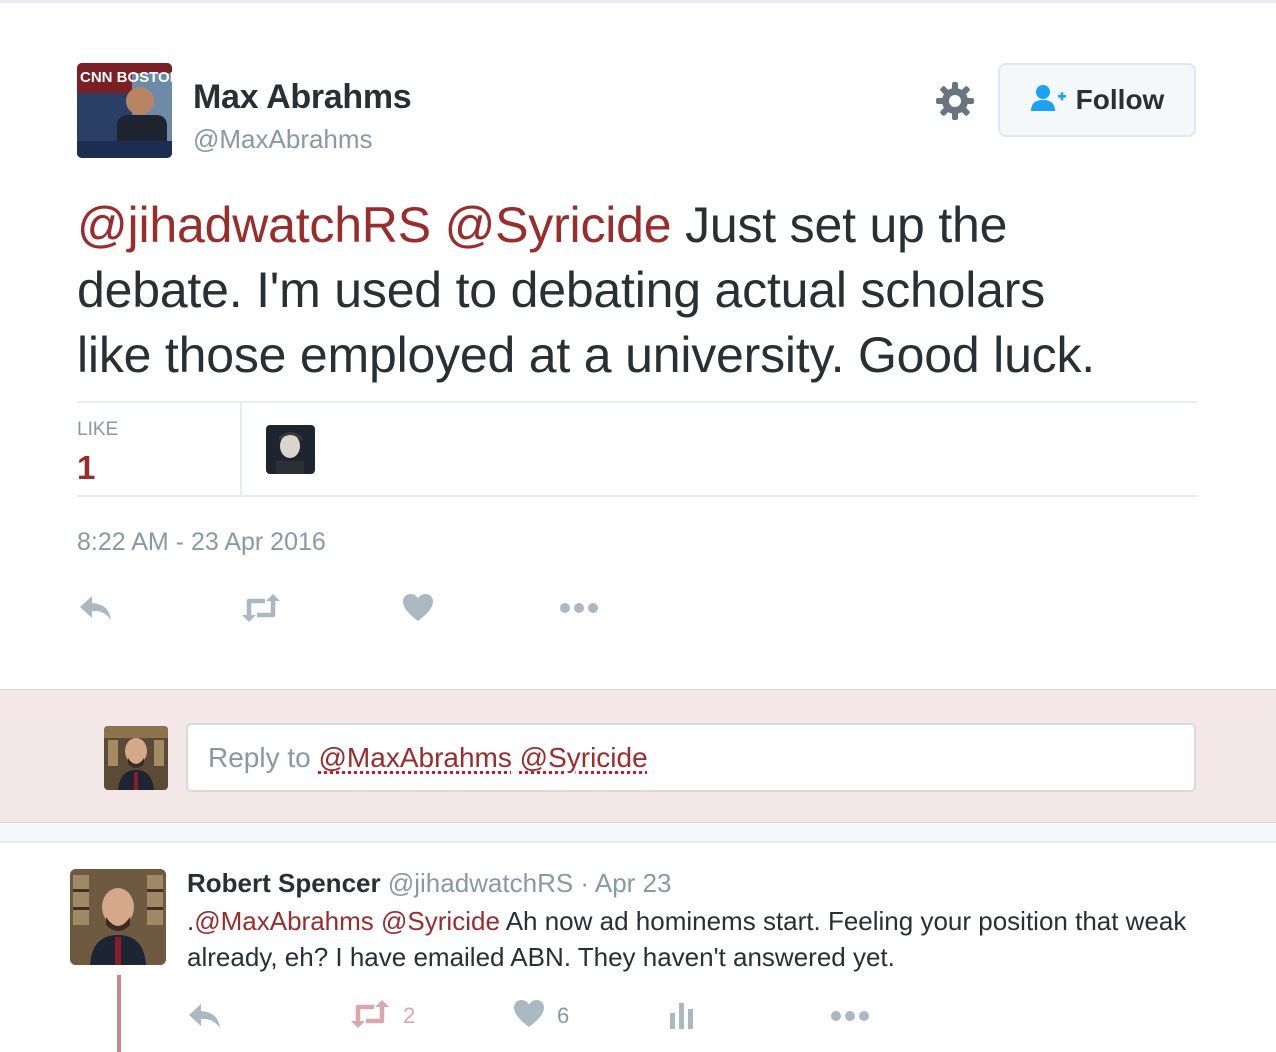  What do you see at coordinates (583, 757) in the screenshot?
I see `reply-input-mention: @Syricide` at bounding box center [583, 757].